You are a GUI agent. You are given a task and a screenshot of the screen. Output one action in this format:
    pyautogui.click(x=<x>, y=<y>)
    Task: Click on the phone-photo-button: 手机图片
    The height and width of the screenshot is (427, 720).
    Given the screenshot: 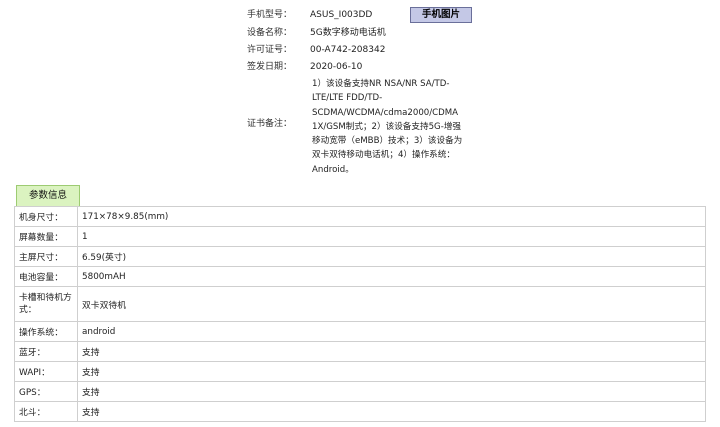 What is the action you would take?
    pyautogui.click(x=441, y=15)
    